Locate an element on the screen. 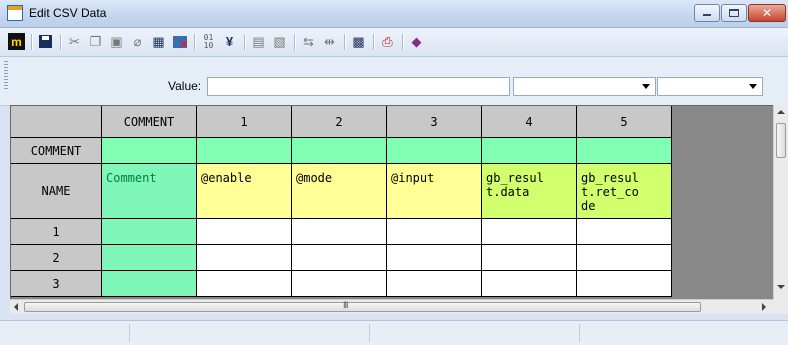  window-title: Edit CSV Data is located at coordinates (68, 13).